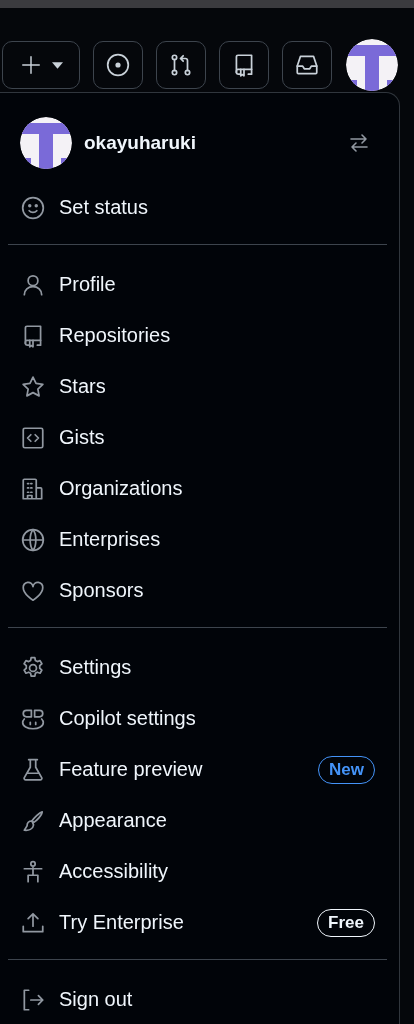 The height and width of the screenshot is (1024, 414). Describe the element at coordinates (197, 335) in the screenshot. I see `menu-item: Repositories` at that location.